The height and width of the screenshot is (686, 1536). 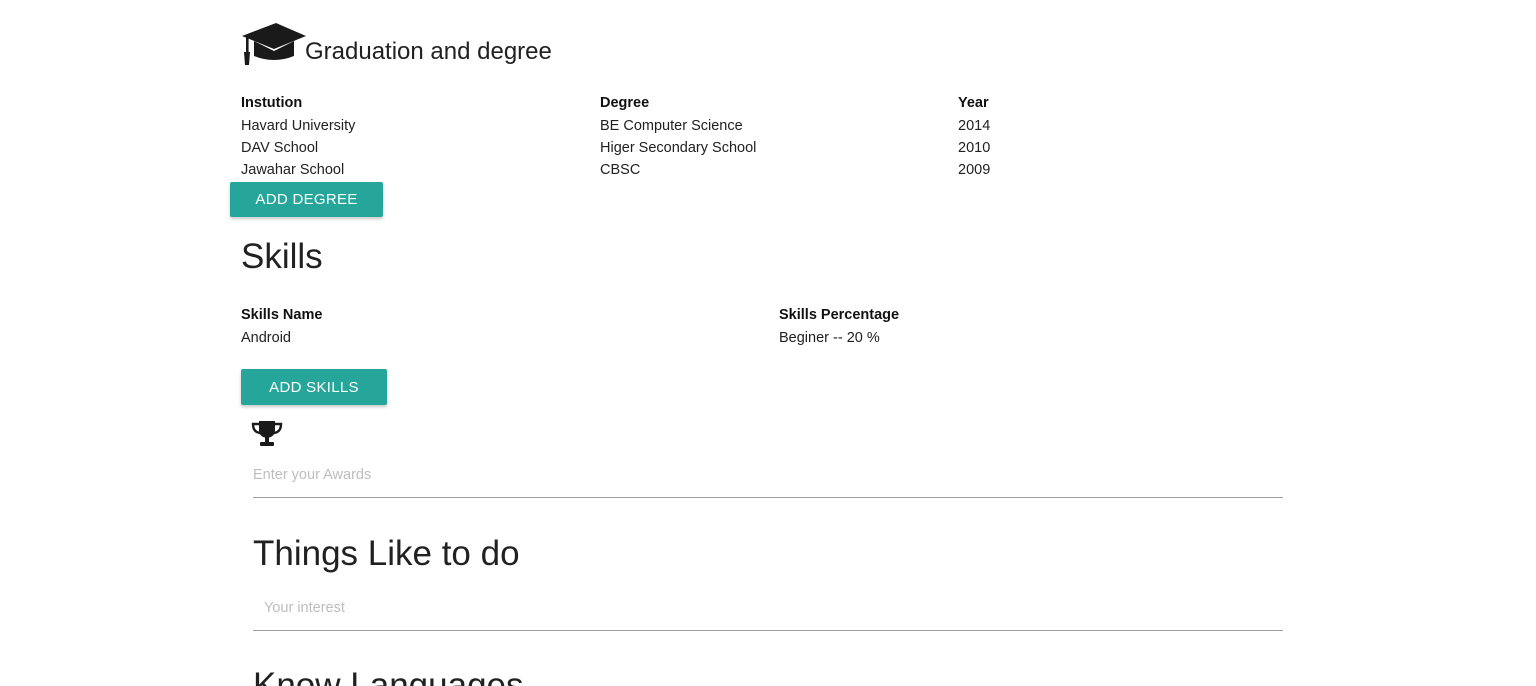 What do you see at coordinates (671, 126) in the screenshot?
I see `education-degree: BE Computer Science` at bounding box center [671, 126].